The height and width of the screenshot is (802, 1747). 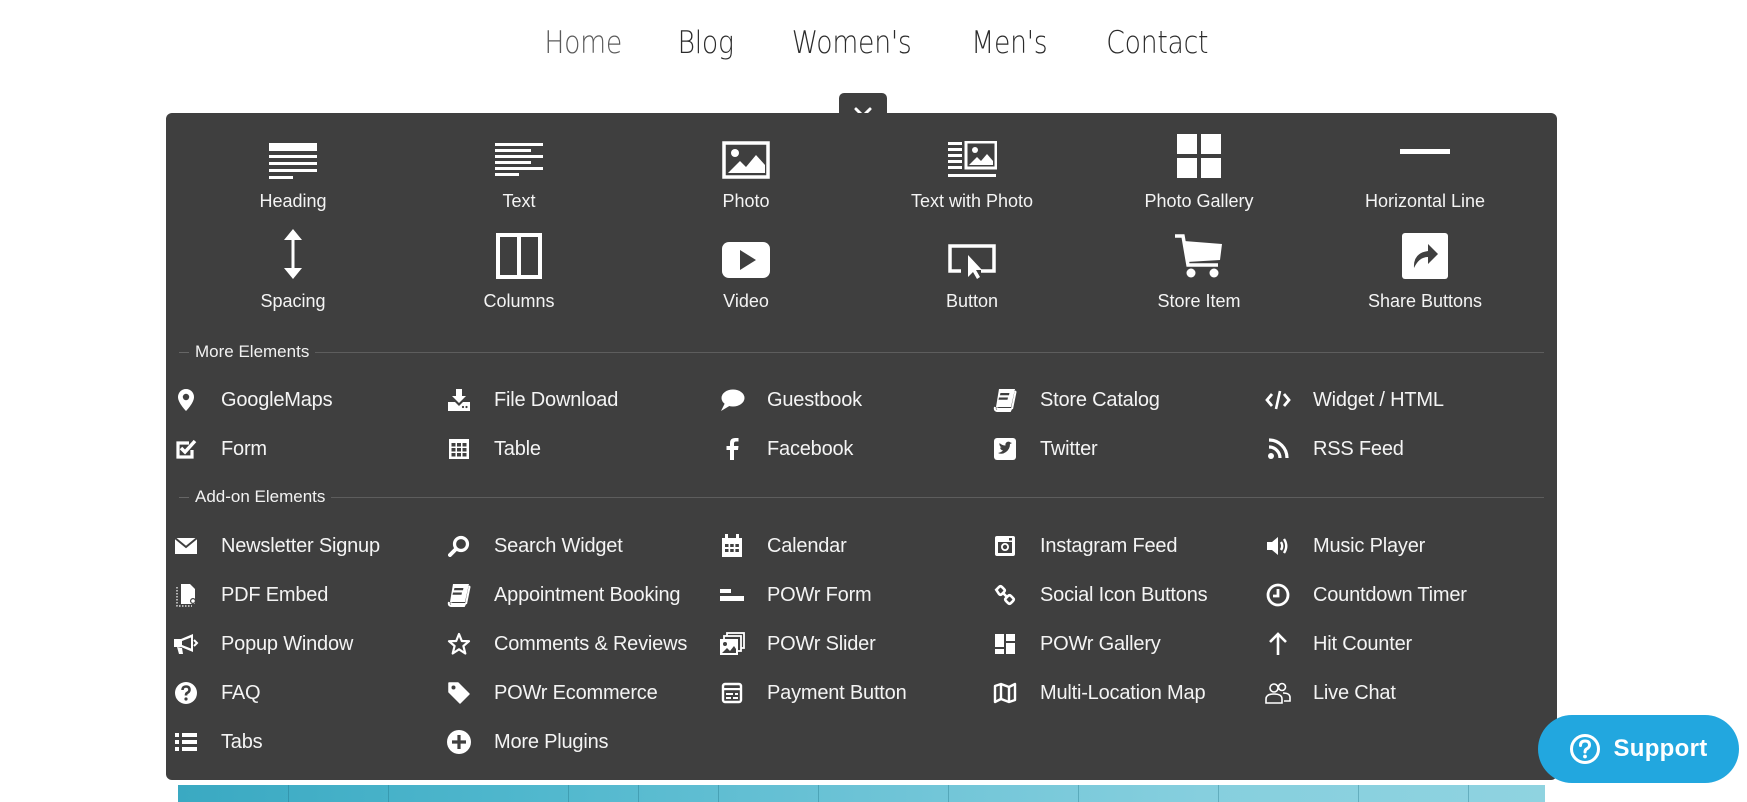 I want to click on plugin-item-comments-and-reviews: Comments & Reviews, so click(x=565, y=644).